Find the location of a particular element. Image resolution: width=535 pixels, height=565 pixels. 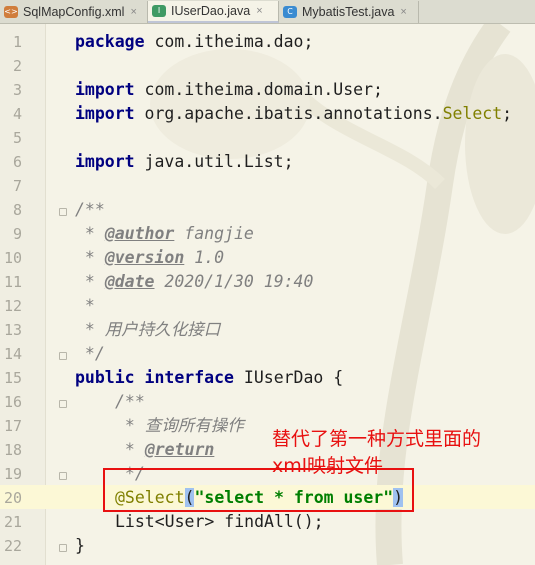

tab-label: SqlMapConfig.xml is located at coordinates (74, 12).